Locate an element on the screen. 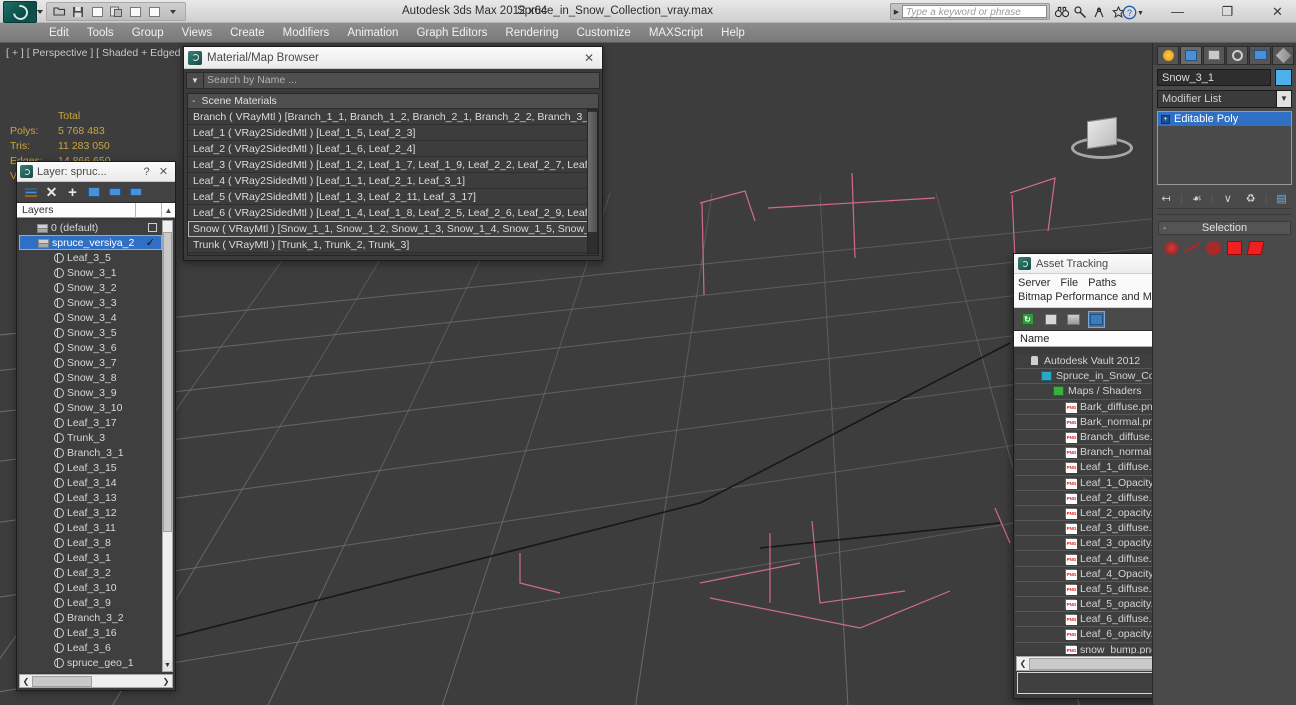  layer-row: Snow_3_7 is located at coordinates (90, 362).